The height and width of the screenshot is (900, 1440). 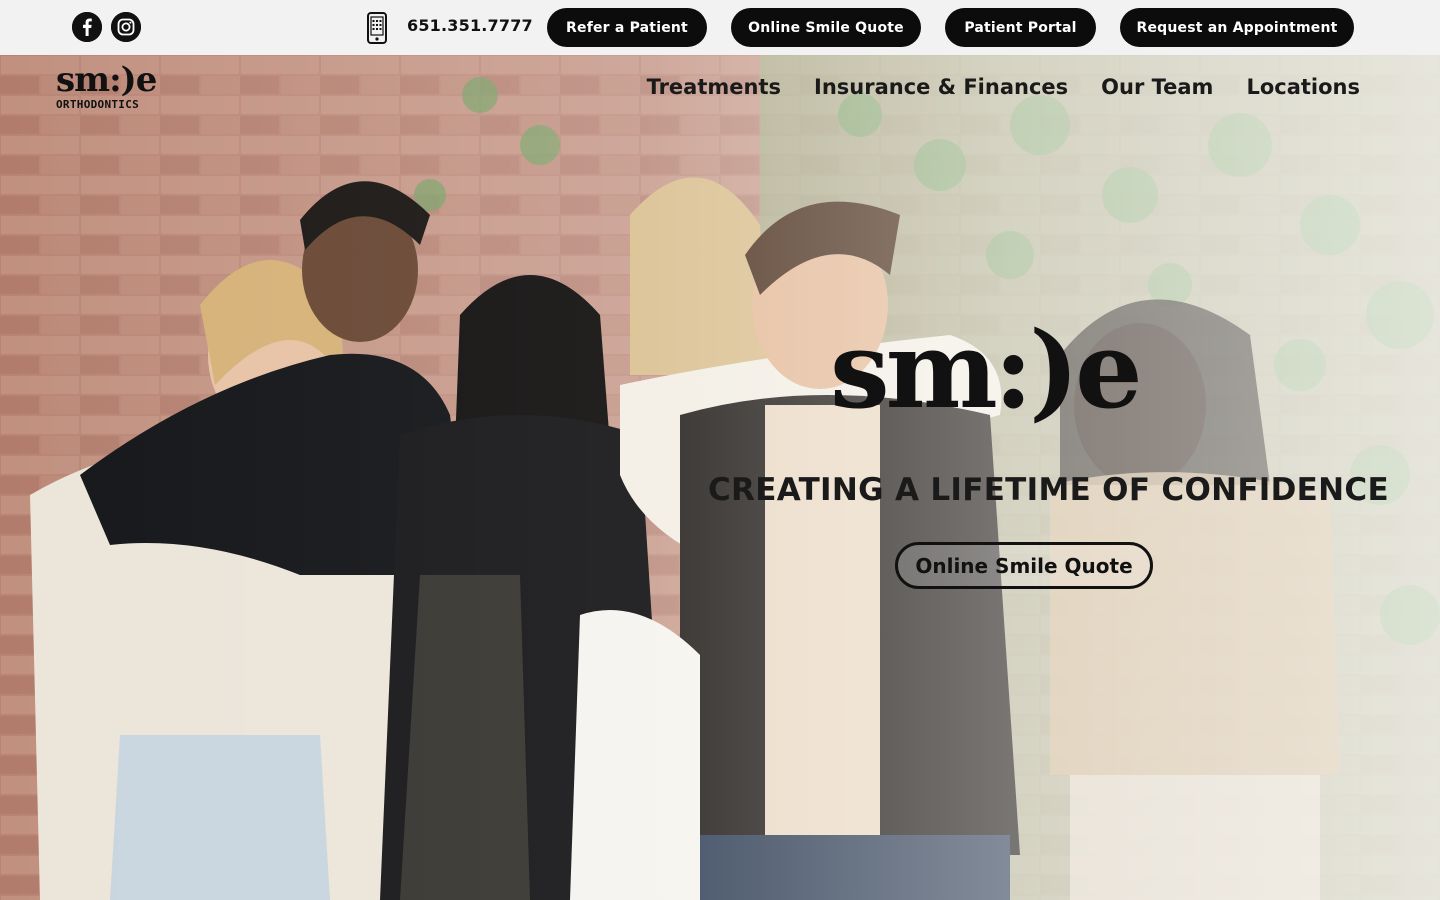 I want to click on request-appointment-button: Request an Appointment, so click(x=1237, y=27).